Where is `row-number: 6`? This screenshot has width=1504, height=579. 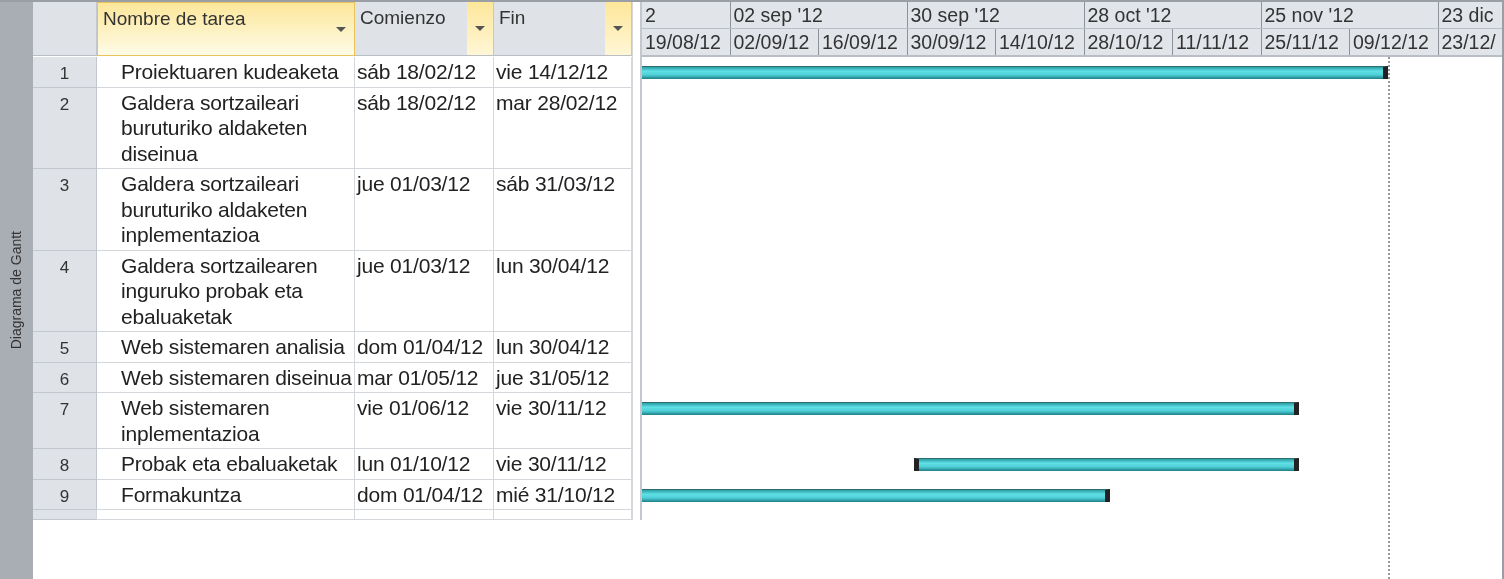 row-number: 6 is located at coordinates (65, 377).